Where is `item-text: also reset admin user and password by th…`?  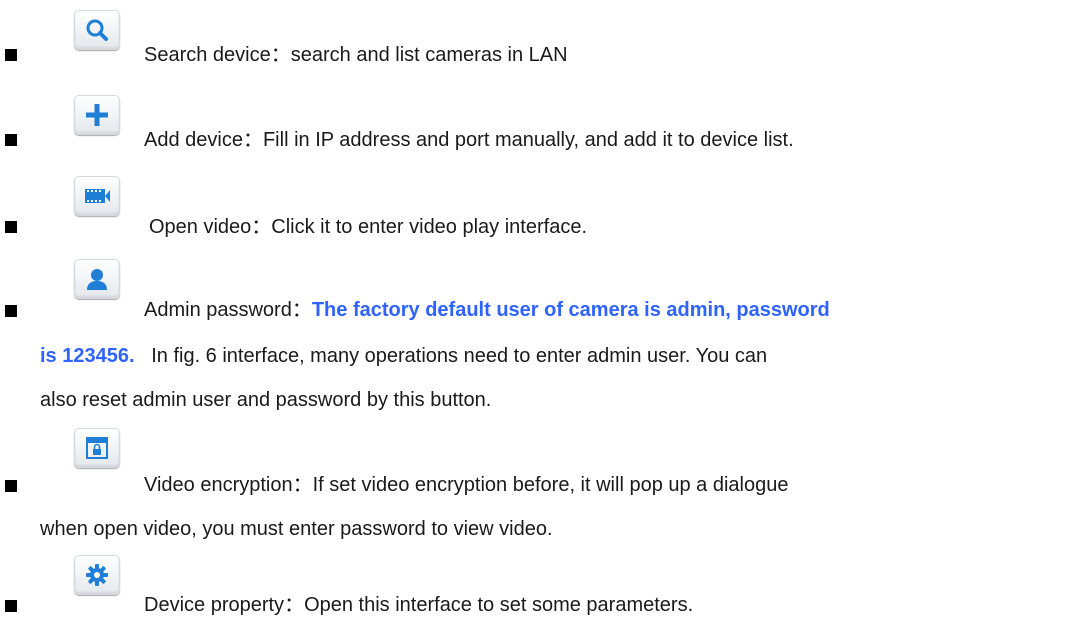 item-text: also reset admin user and password by th… is located at coordinates (266, 400).